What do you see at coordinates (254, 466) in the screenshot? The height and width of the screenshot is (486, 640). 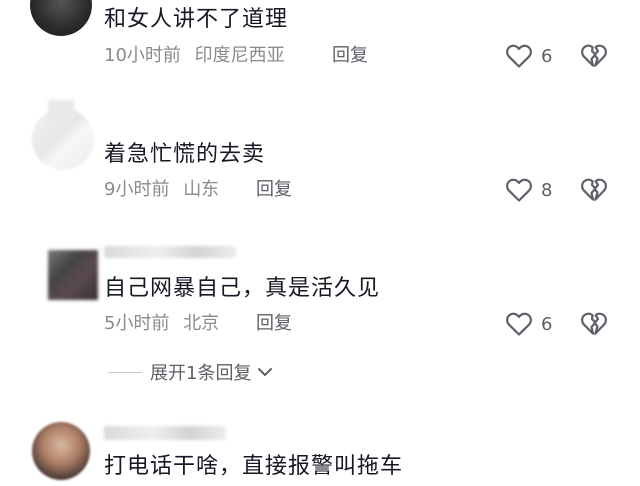 I see `comment-text: 打电话干啥，直接报警叫拖车` at bounding box center [254, 466].